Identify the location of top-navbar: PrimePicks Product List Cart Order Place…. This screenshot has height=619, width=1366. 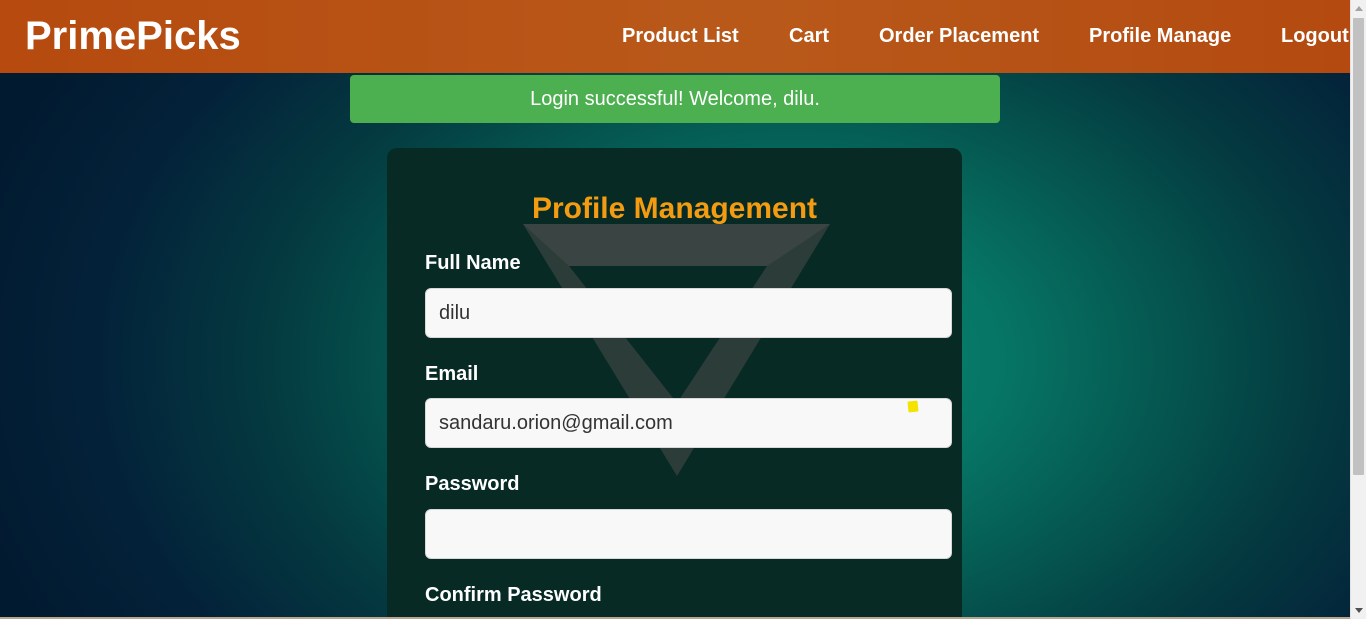
(675, 36).